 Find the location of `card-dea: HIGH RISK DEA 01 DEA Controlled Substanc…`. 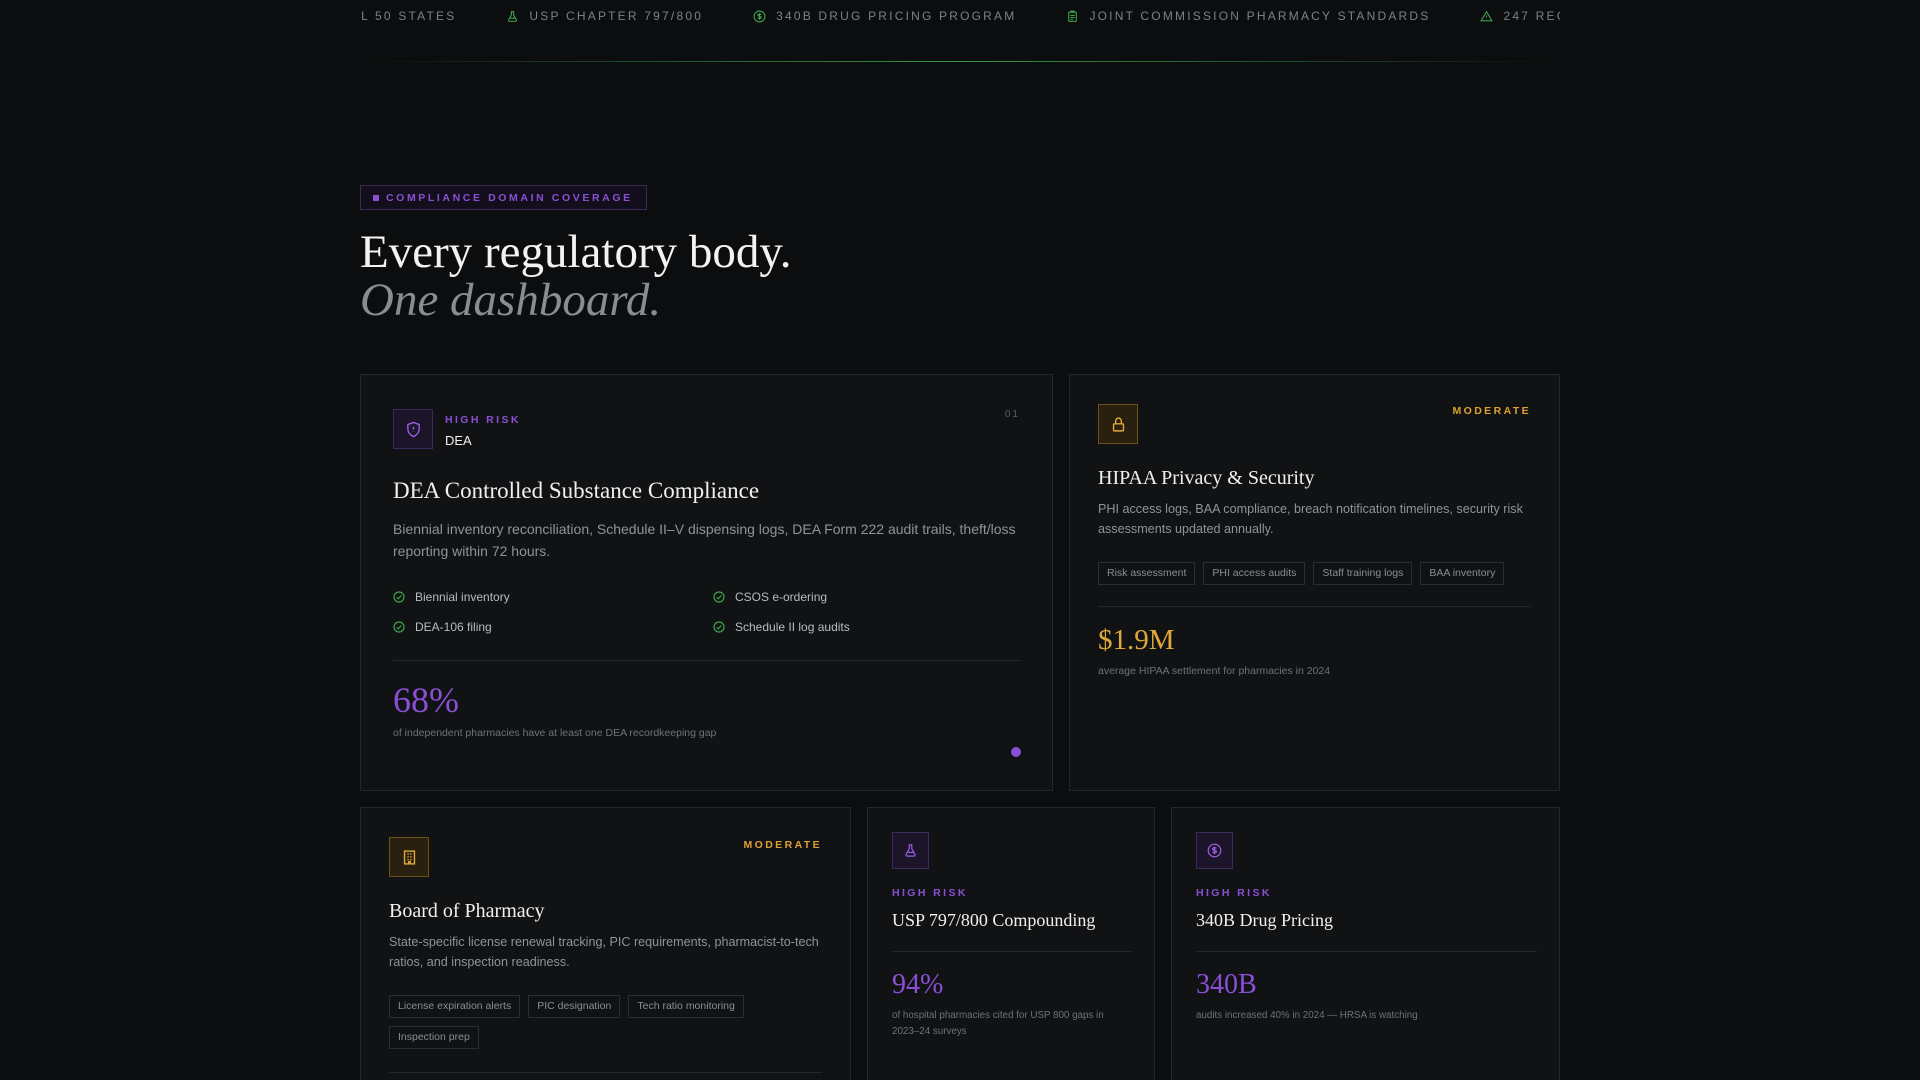

card-dea: HIGH RISK DEA 01 DEA Controlled Substanc… is located at coordinates (706, 582).